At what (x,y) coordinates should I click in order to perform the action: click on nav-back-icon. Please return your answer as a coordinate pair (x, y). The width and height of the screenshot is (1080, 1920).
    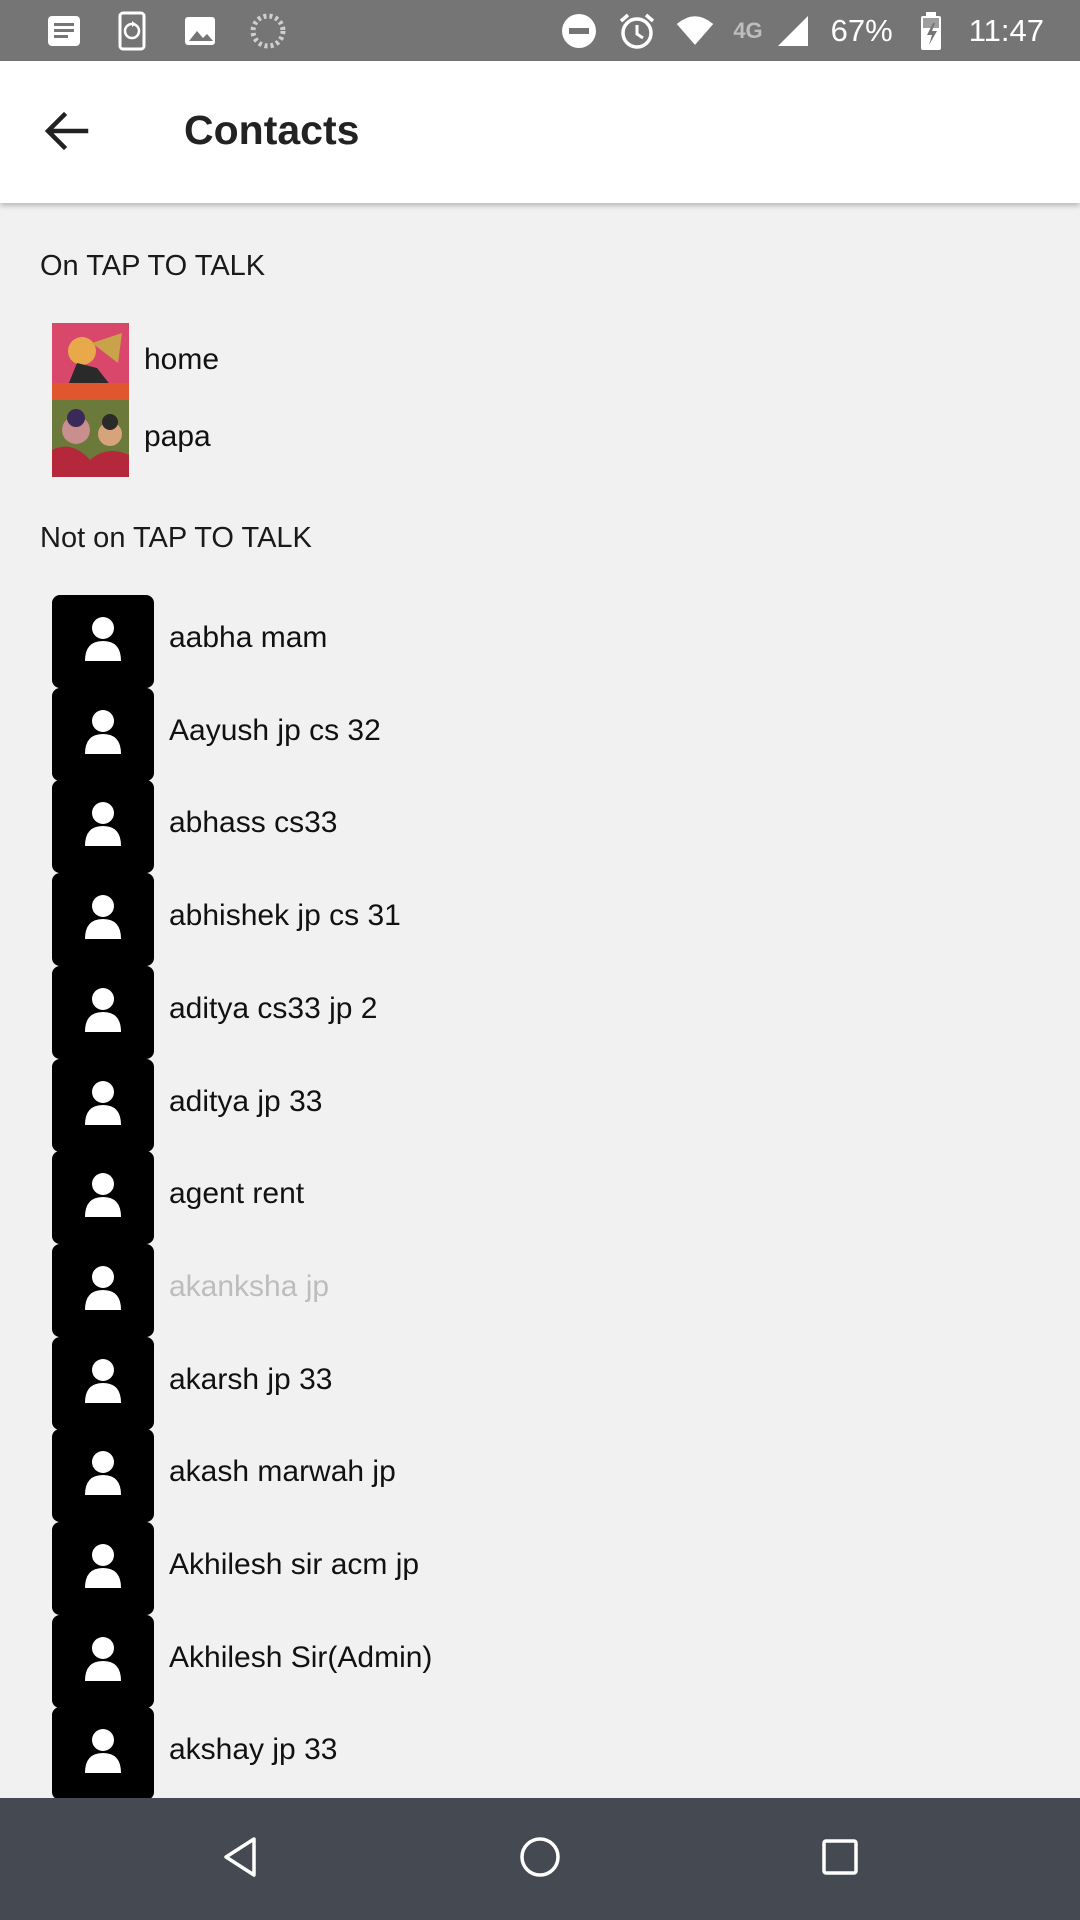
    Looking at the image, I should click on (240, 1859).